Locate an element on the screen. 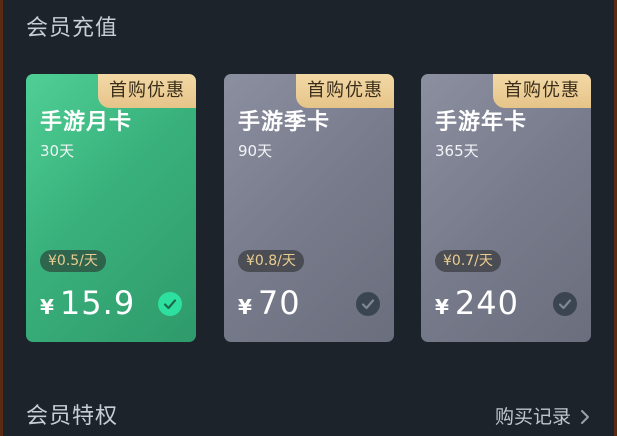 The height and width of the screenshot is (436, 617). recharge-section-title: 会员充值 is located at coordinates (72, 28).